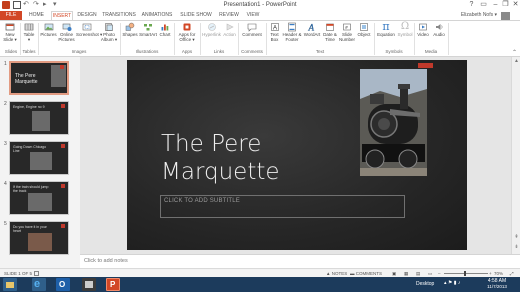 The height and width of the screenshot is (292, 520). What do you see at coordinates (29, 37) in the screenshot?
I see `table-label: Table ▾` at bounding box center [29, 37].